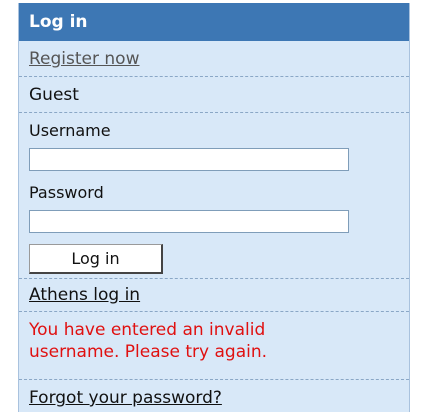 Image resolution: width=428 pixels, height=412 pixels. Describe the element at coordinates (189, 159) in the screenshot. I see `username-input` at that location.